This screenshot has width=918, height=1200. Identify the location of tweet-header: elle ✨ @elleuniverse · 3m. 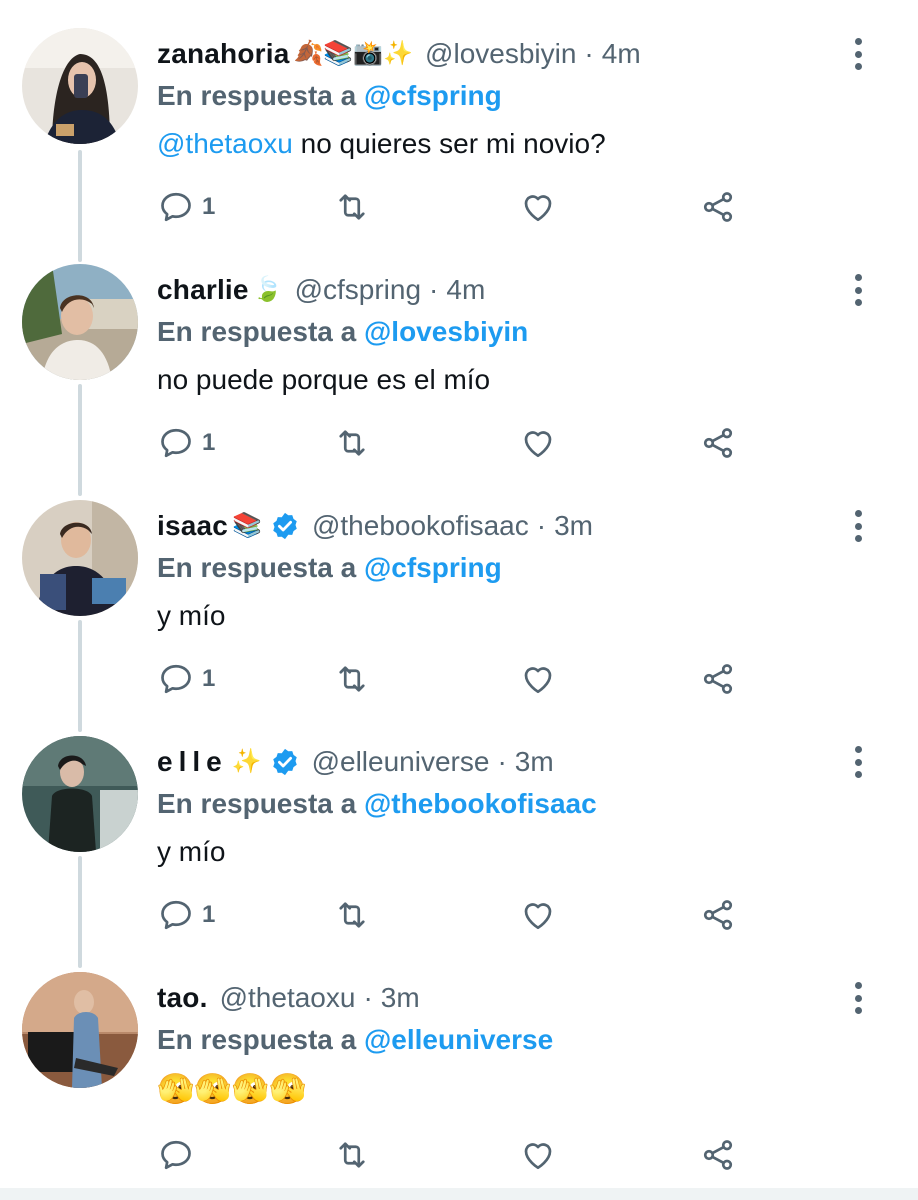
(355, 762).